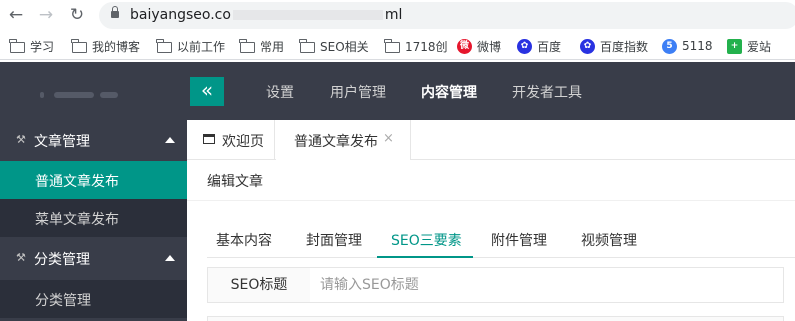 The width and height of the screenshot is (795, 321). What do you see at coordinates (491, 200) in the screenshot?
I see `divider` at bounding box center [491, 200].